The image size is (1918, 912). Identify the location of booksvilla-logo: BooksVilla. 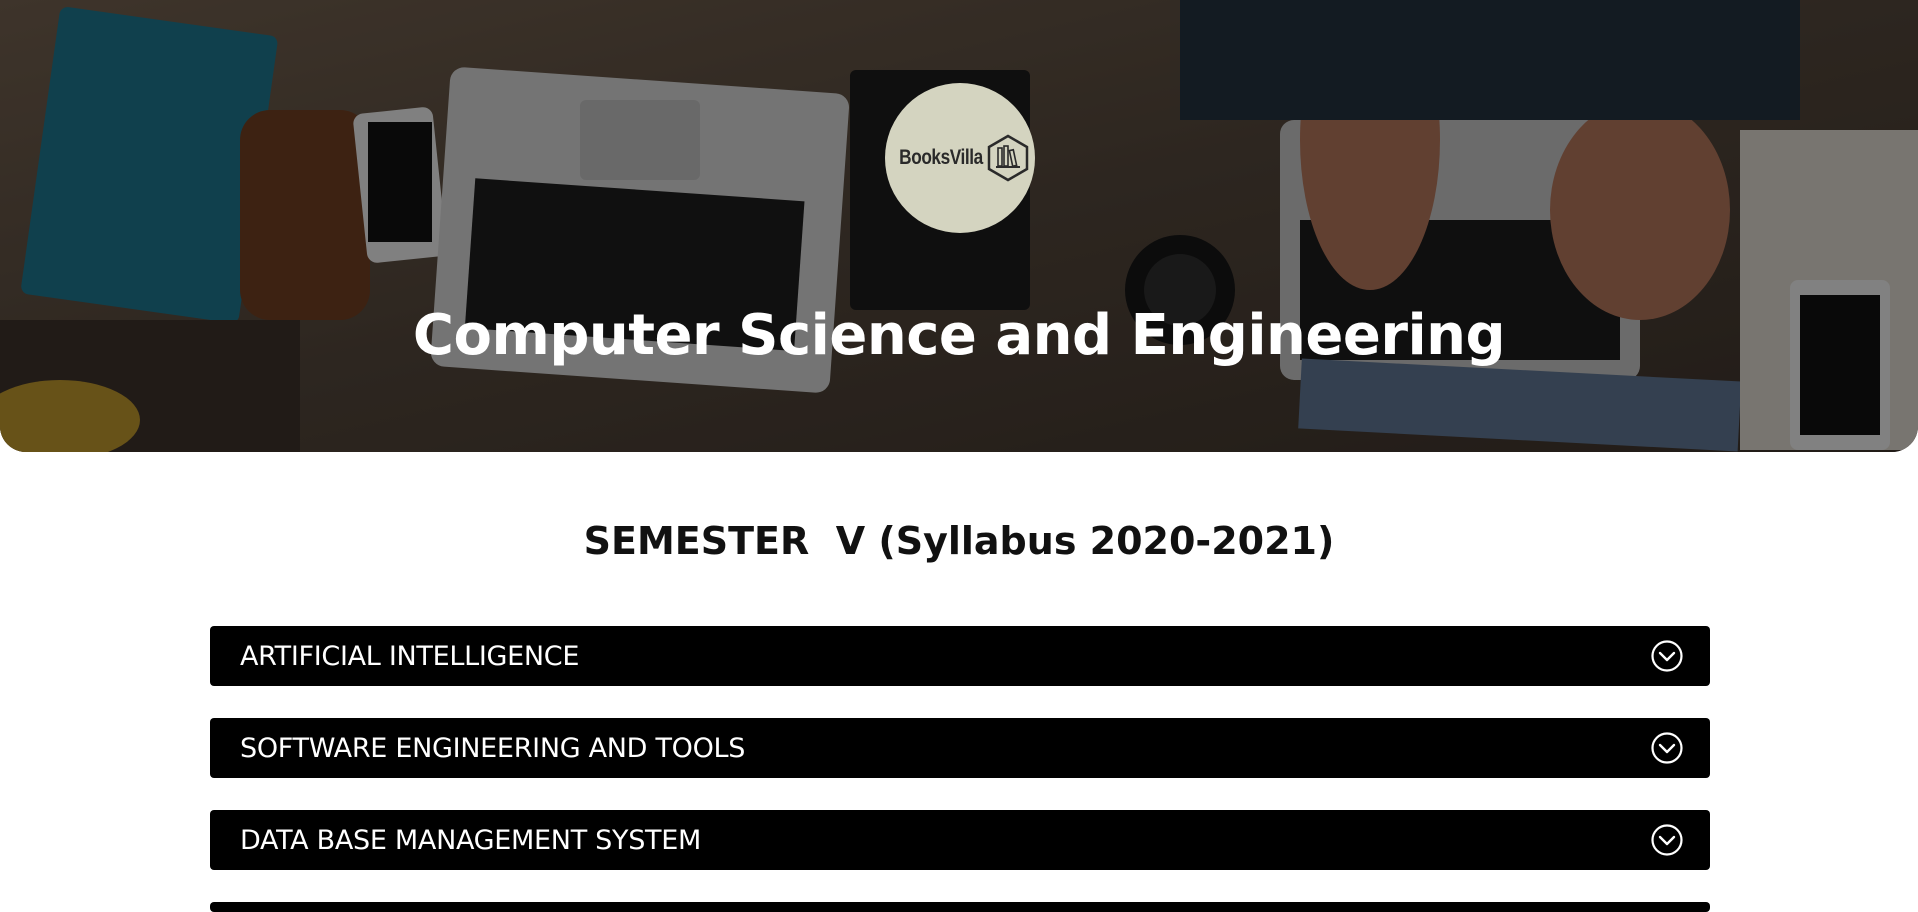
(960, 158).